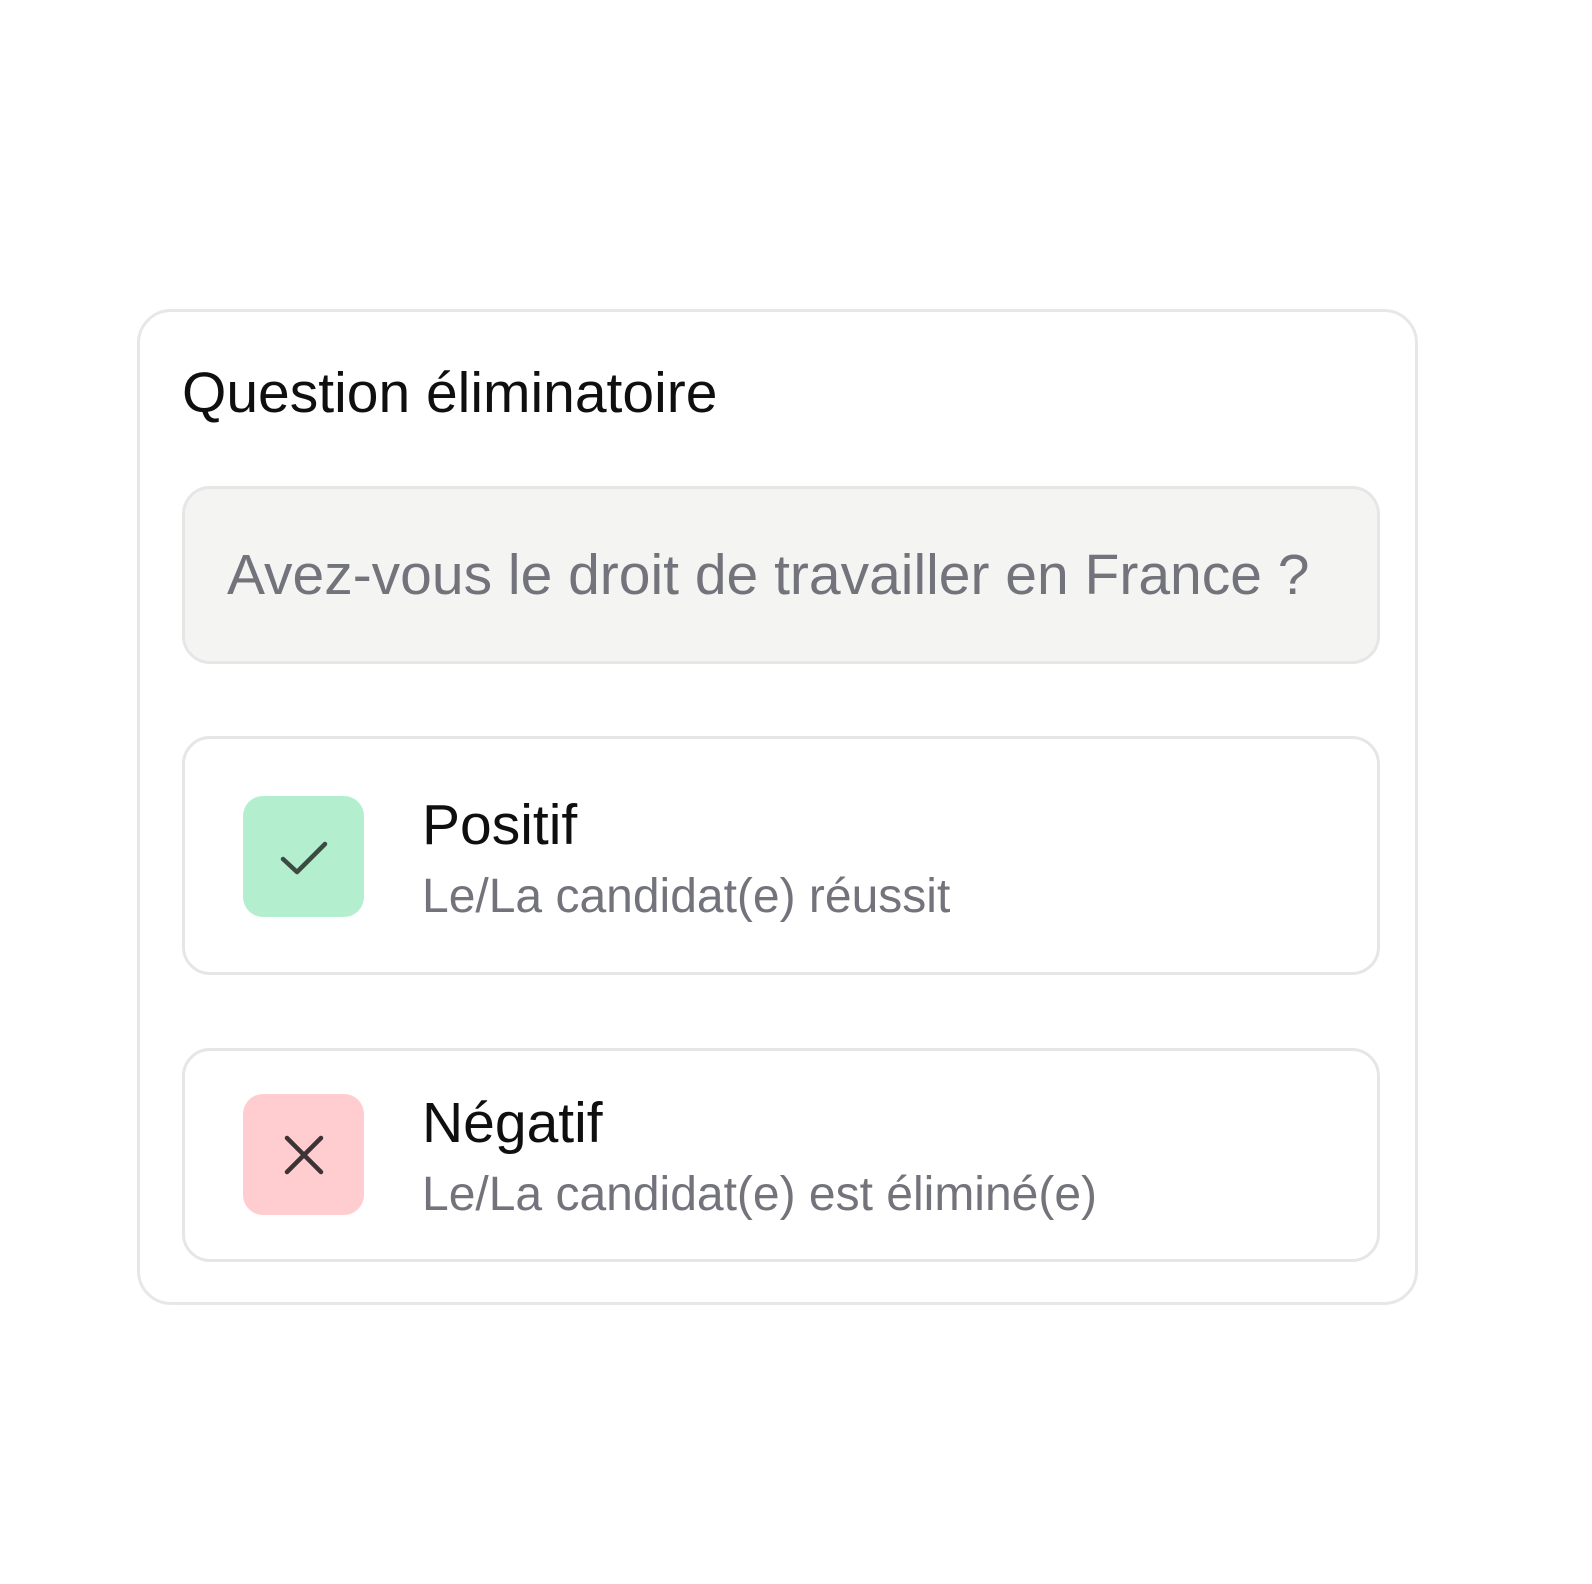 This screenshot has width=1592, height=1584. What do you see at coordinates (760, 1194) in the screenshot?
I see `option-description: Le/La candidat(e) est éliminé(e)` at bounding box center [760, 1194].